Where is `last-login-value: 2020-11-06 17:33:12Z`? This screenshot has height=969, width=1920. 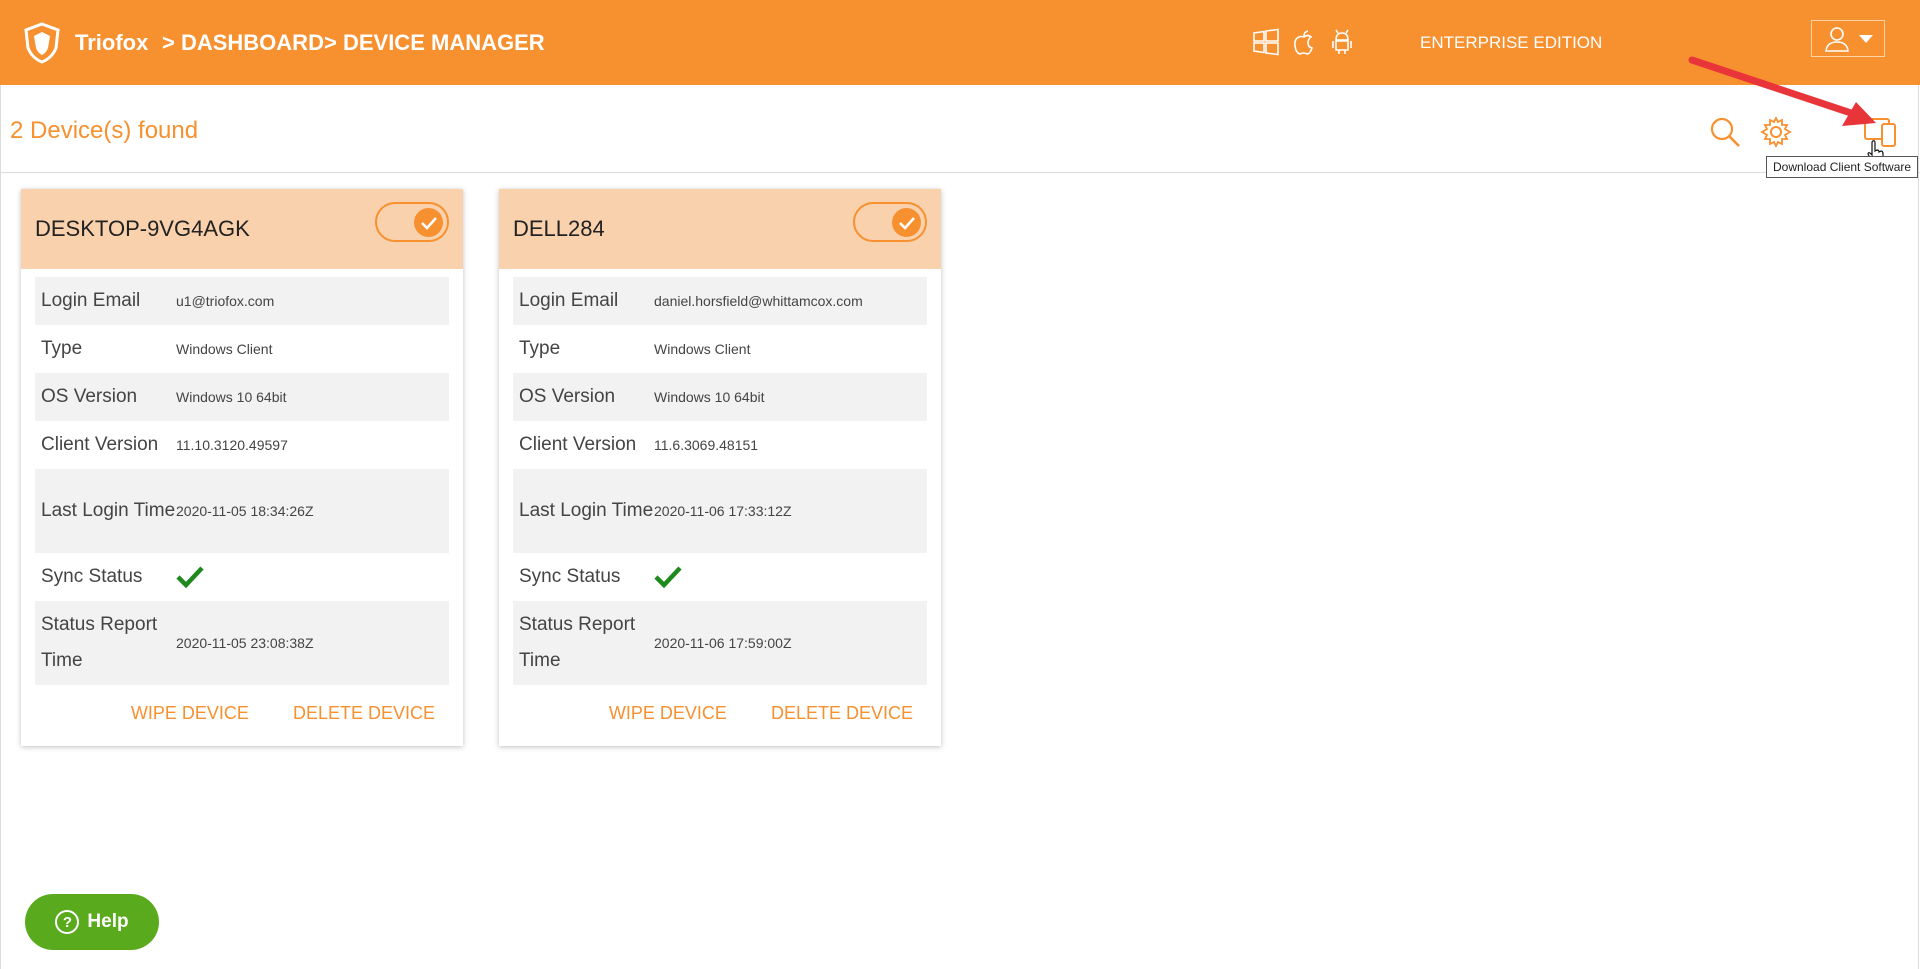 last-login-value: 2020-11-06 17:33:12Z is located at coordinates (723, 511).